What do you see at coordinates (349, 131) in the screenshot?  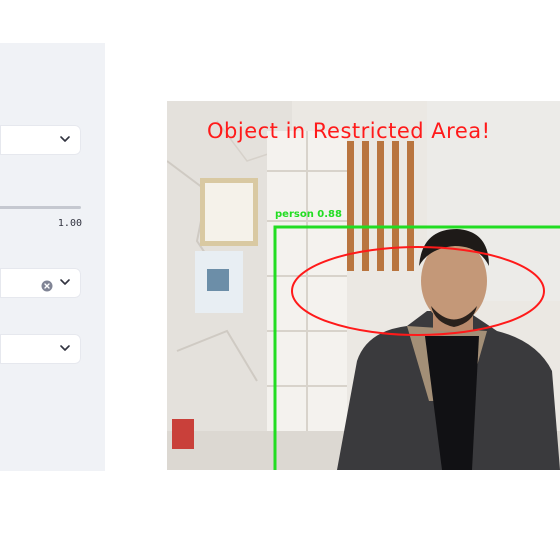 I see `alert-text: Object in Restricted Area!` at bounding box center [349, 131].